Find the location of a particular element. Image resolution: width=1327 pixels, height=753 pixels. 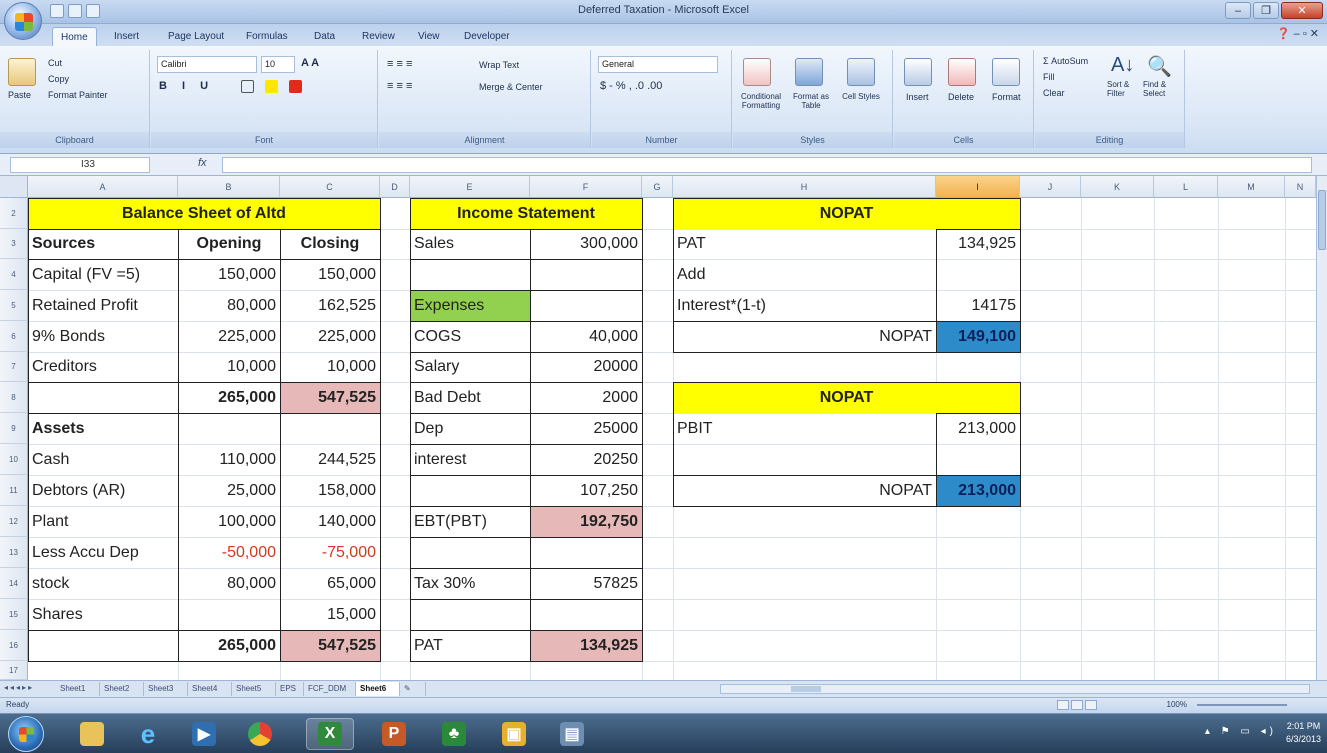

sheet-nav-arrows-icon: ◂◂◂▸▸ is located at coordinates (19, 687).